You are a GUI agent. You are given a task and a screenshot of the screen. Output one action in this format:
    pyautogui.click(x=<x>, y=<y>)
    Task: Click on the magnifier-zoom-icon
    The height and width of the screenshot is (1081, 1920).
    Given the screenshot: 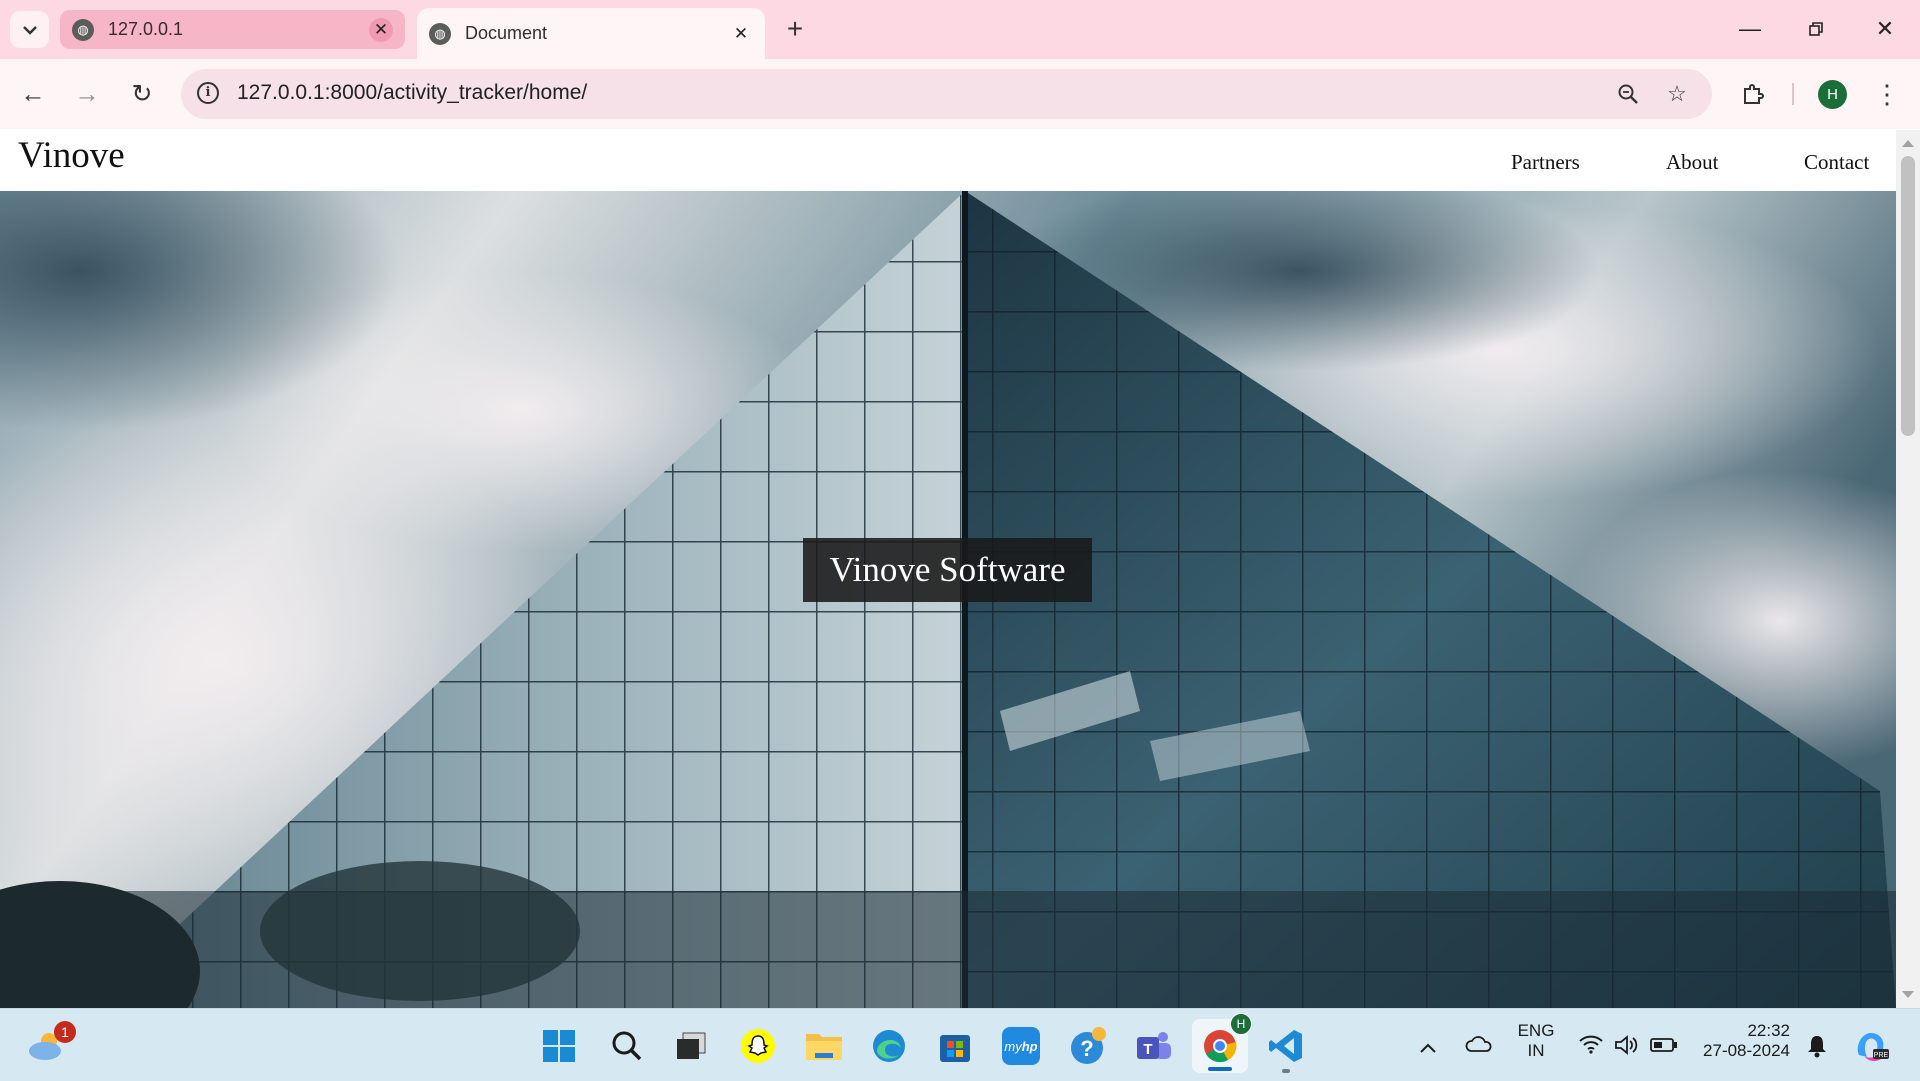 What is the action you would take?
    pyautogui.click(x=1628, y=94)
    